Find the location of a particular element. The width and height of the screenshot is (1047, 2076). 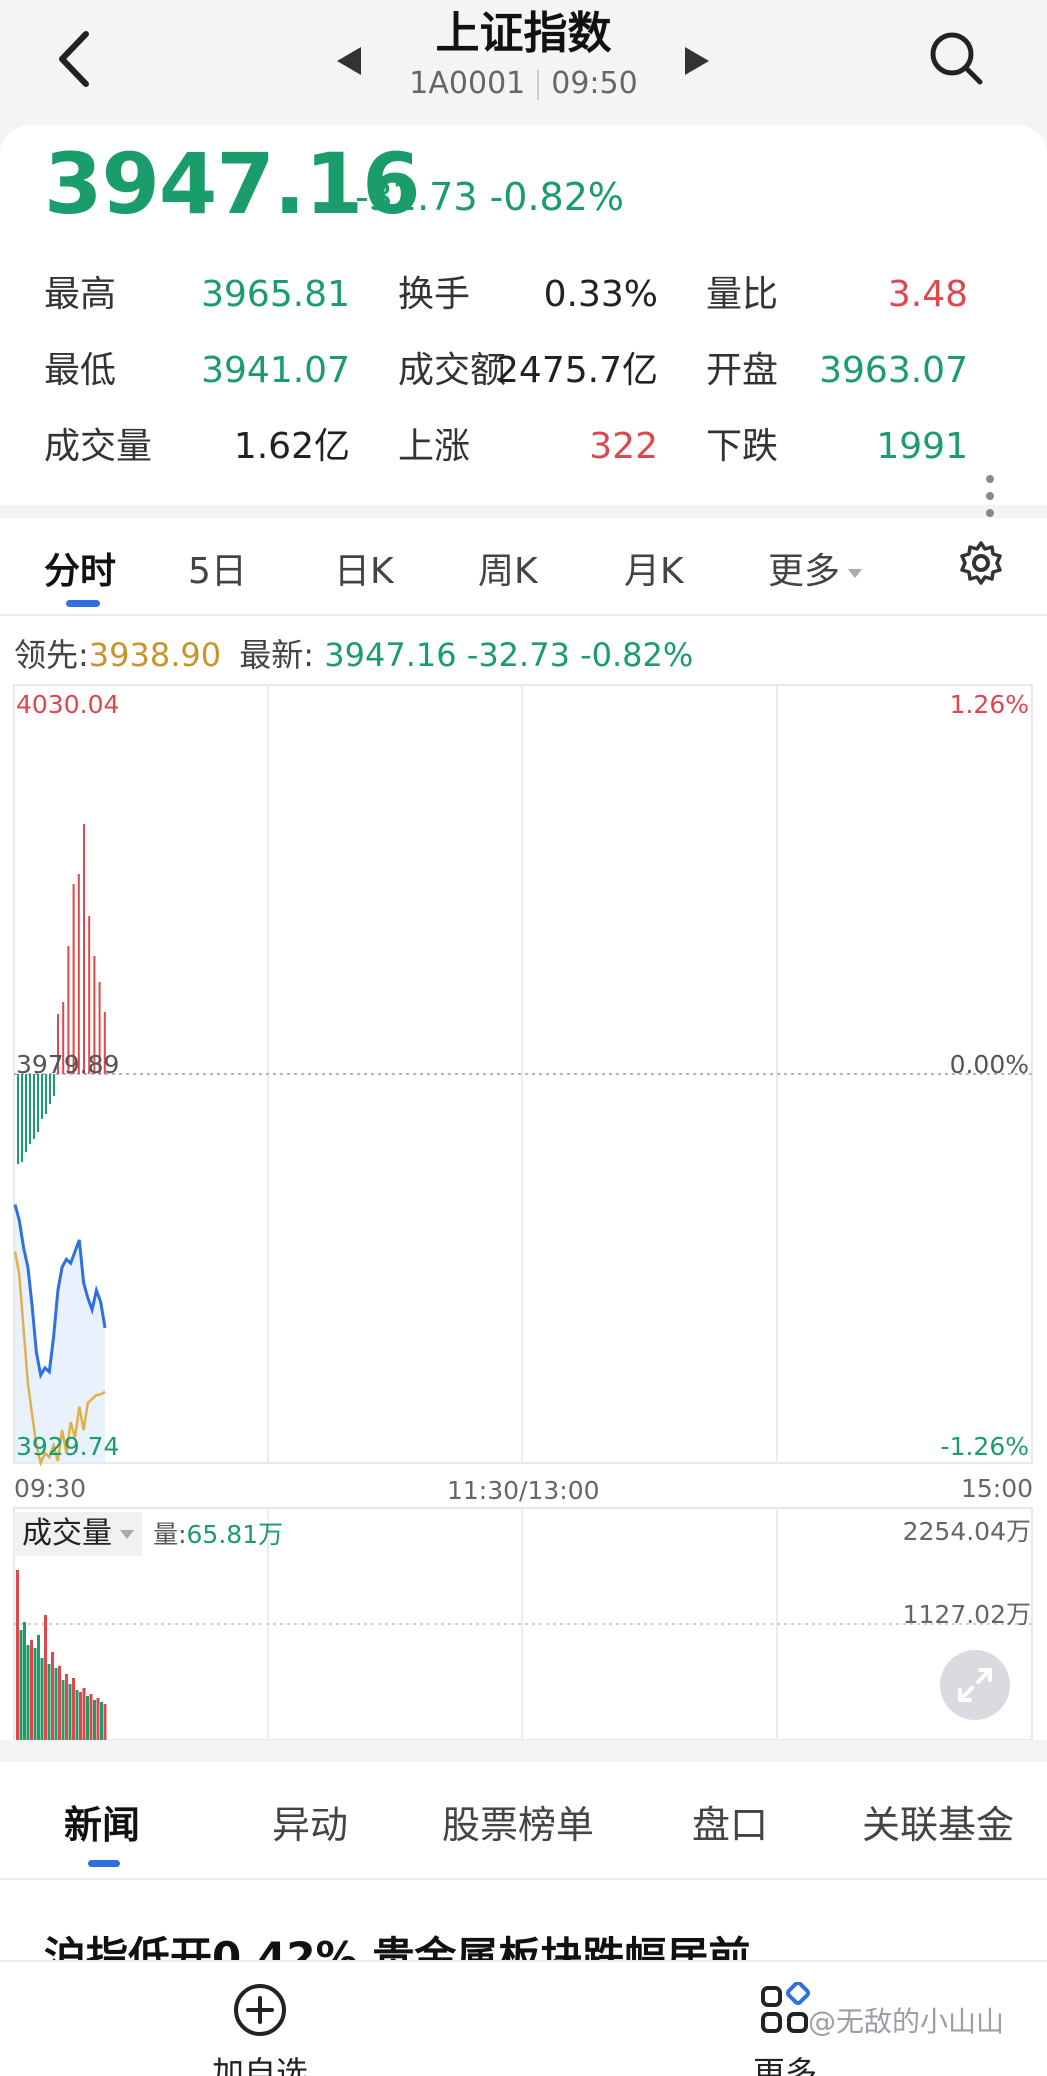

price-area is located at coordinates (60, 1333).